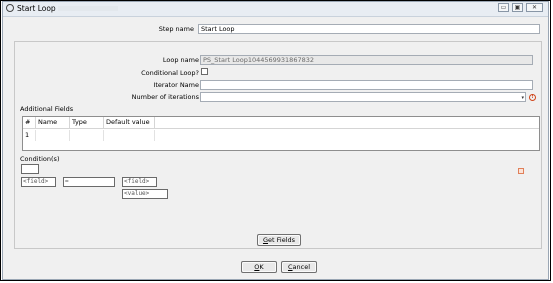 The width and height of the screenshot is (553, 283). What do you see at coordinates (176, 29) in the screenshot?
I see `step-name-label: Step name` at bounding box center [176, 29].